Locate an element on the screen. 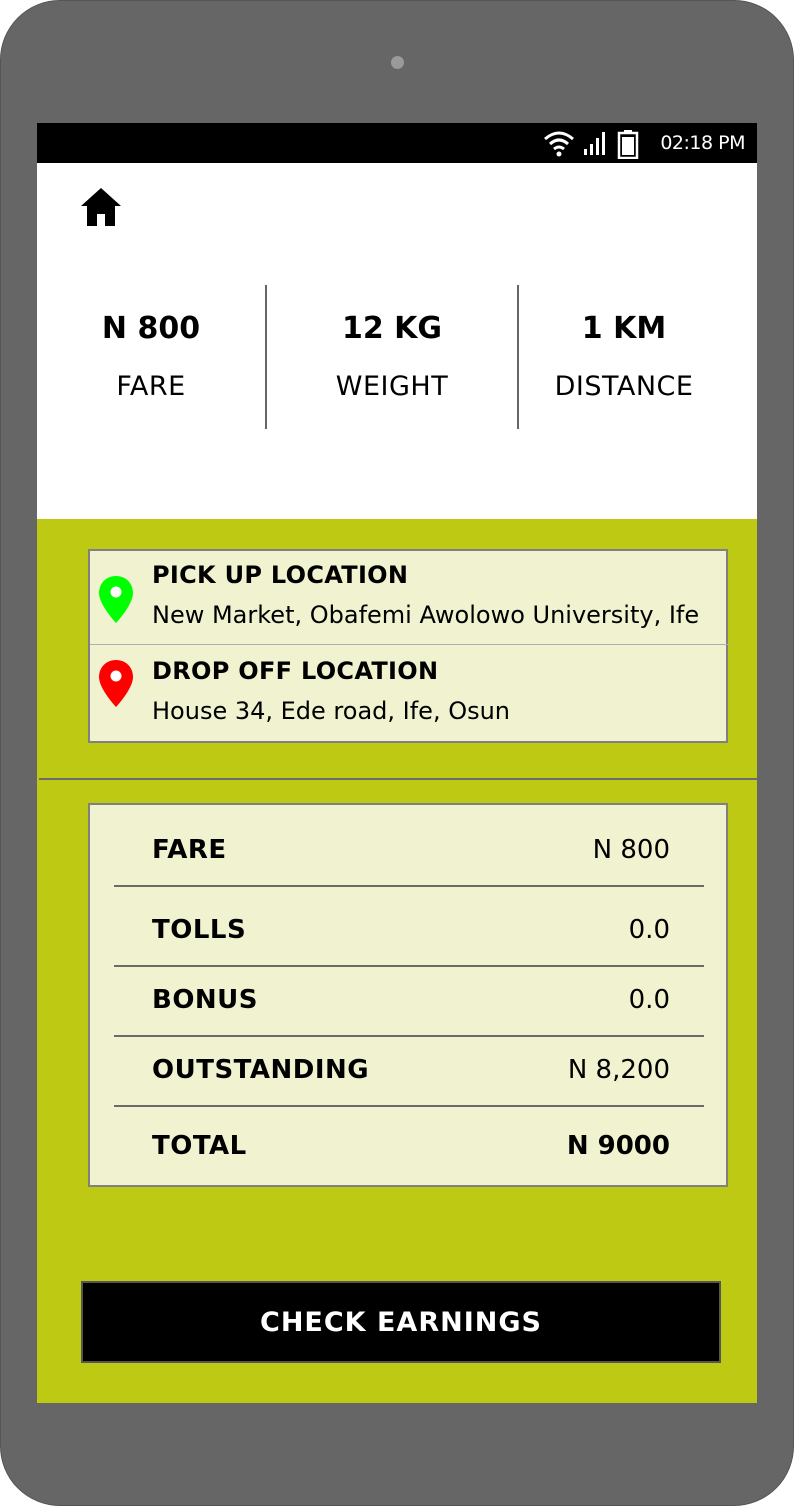  breakdown-label: TOTAL is located at coordinates (199, 1146).